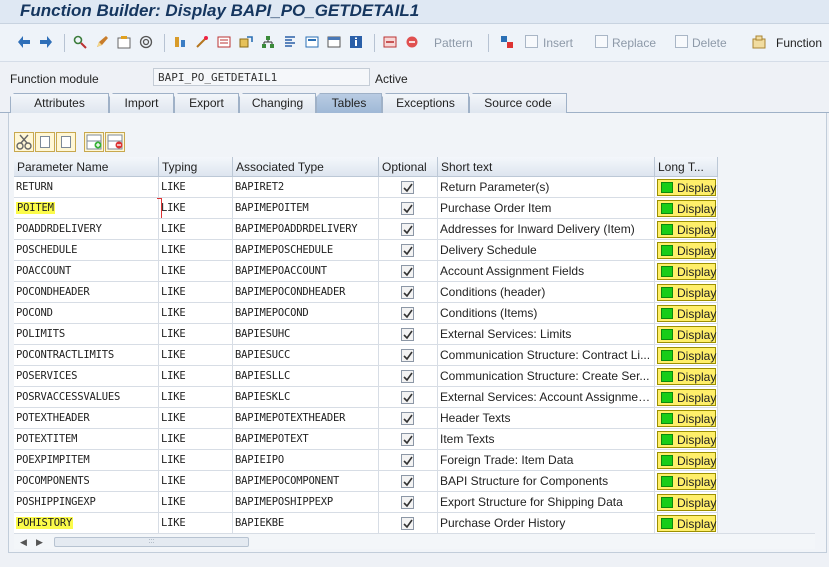  I want to click on window-icon, so click(334, 42).